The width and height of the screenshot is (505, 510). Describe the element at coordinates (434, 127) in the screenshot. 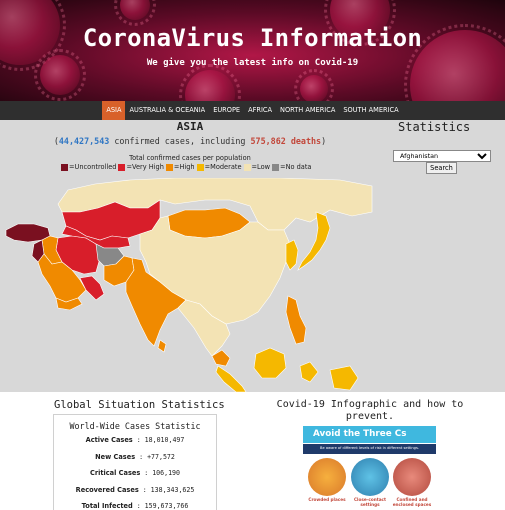

I see `statistics-title: Statistics` at that location.